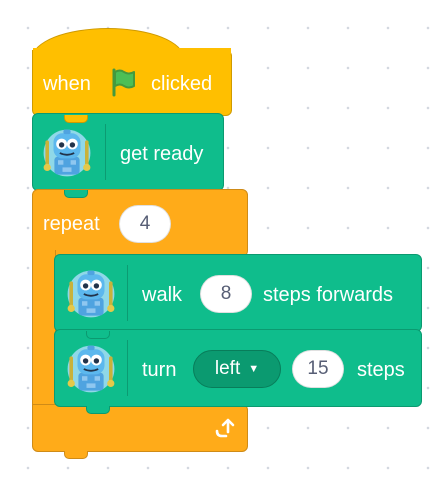 This screenshot has height=495, width=443. I want to click on get-ready-label: get ready, so click(162, 154).